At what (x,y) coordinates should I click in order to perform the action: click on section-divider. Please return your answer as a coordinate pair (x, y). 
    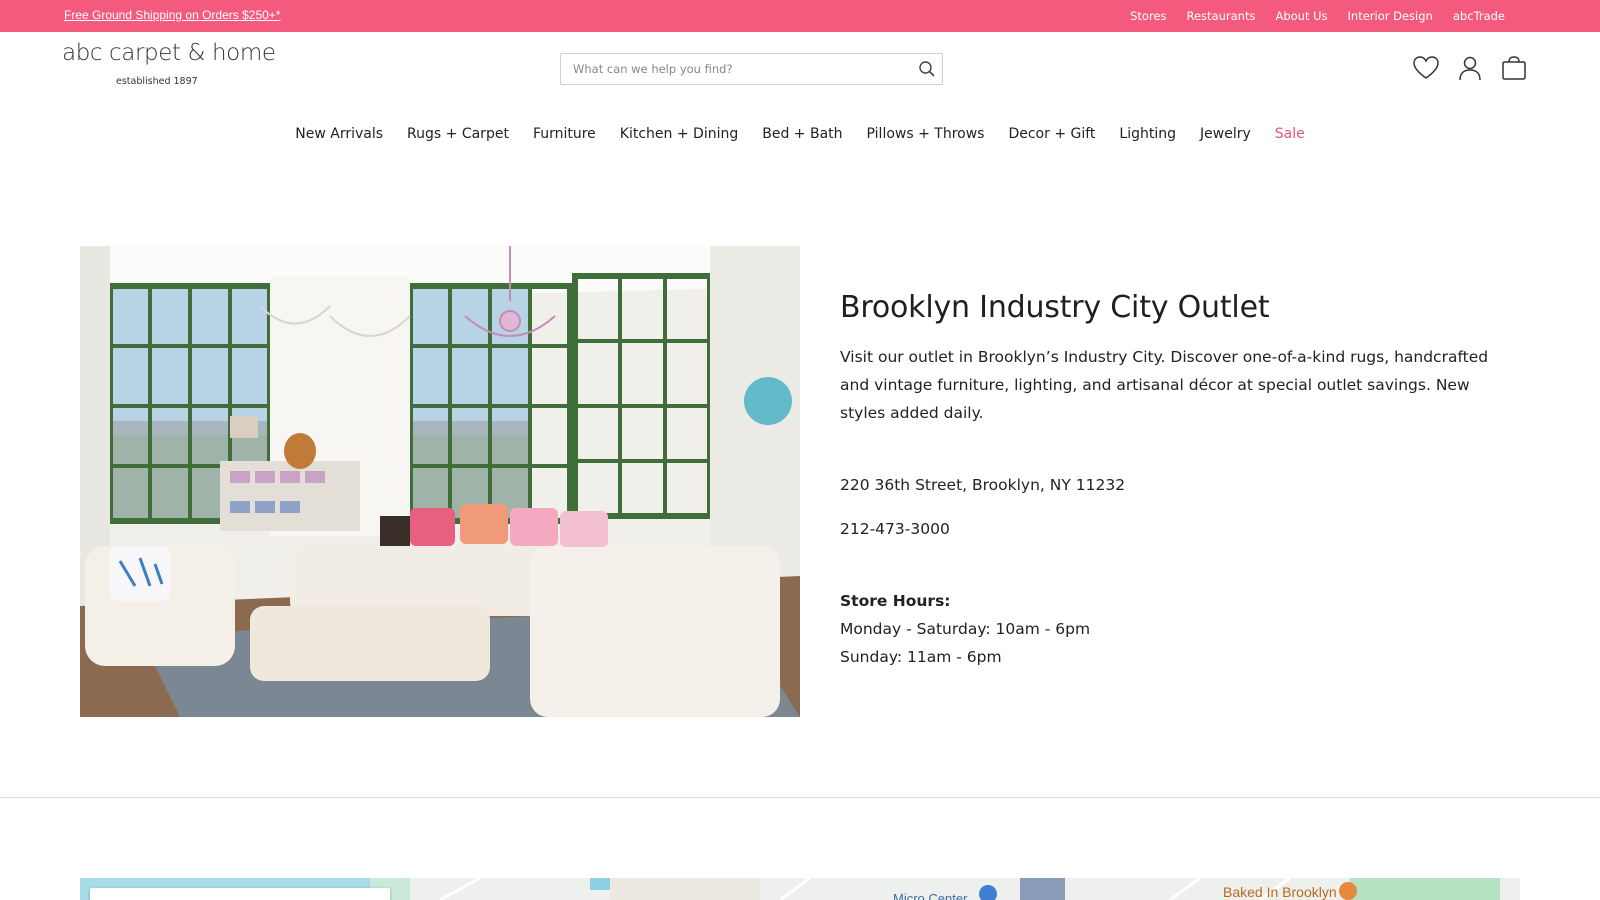
    Looking at the image, I should click on (800, 797).